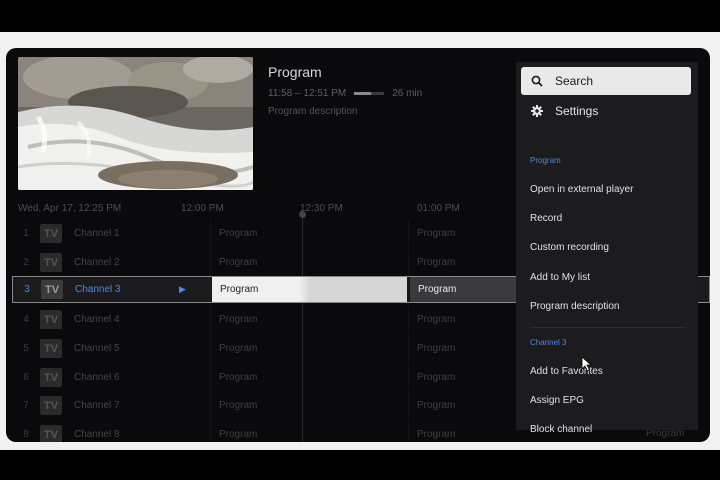 The width and height of the screenshot is (720, 480). Describe the element at coordinates (569, 247) in the screenshot. I see `menu-item-custom-recording: Custom recording` at that location.